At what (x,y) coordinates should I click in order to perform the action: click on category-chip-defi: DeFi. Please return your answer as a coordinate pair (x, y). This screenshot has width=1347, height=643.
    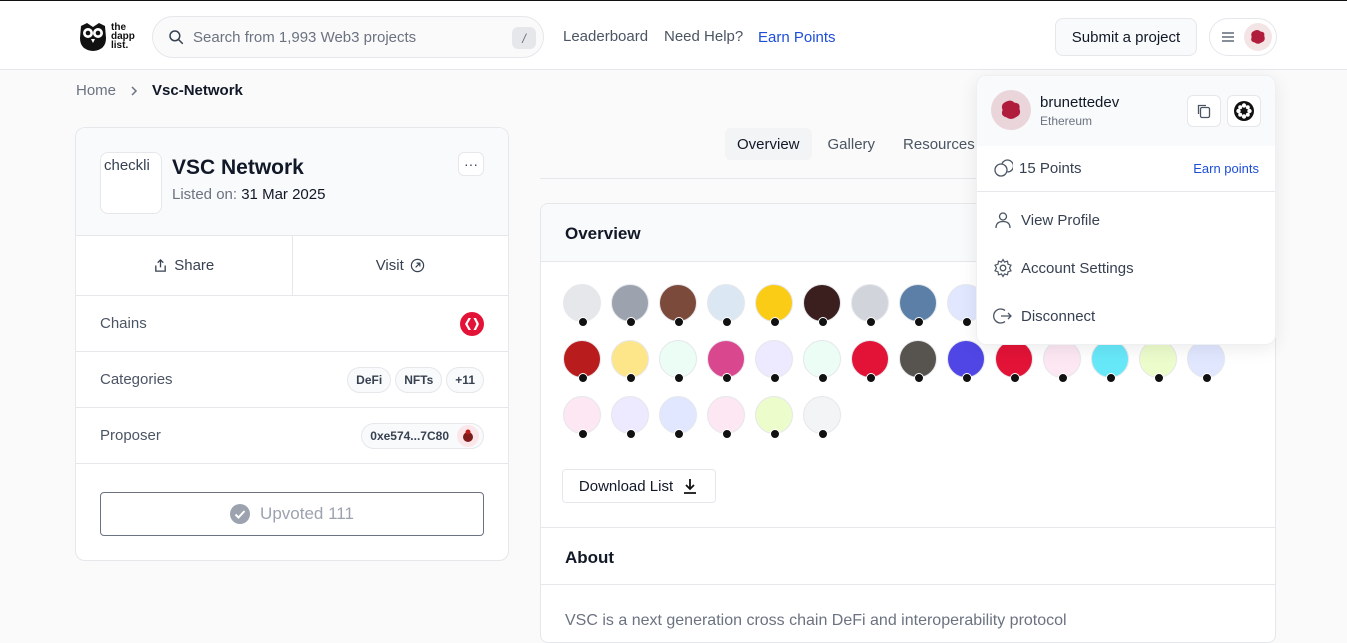
    Looking at the image, I should click on (369, 379).